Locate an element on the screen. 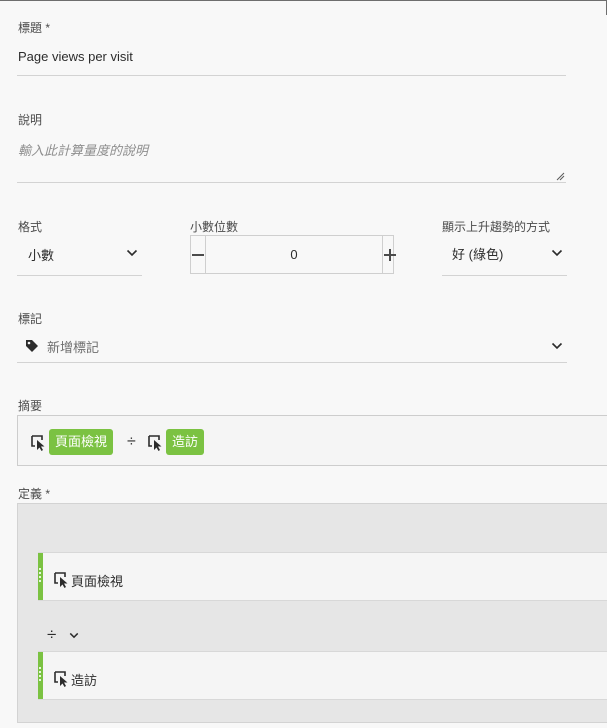 This screenshot has height=728, width=607. tags-label: 標記 is located at coordinates (30, 319).